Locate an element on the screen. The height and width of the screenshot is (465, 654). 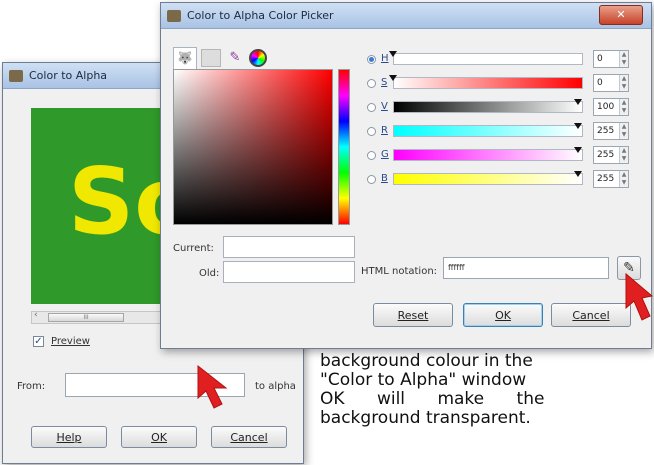
channel-label-r: R is located at coordinates (384, 130).